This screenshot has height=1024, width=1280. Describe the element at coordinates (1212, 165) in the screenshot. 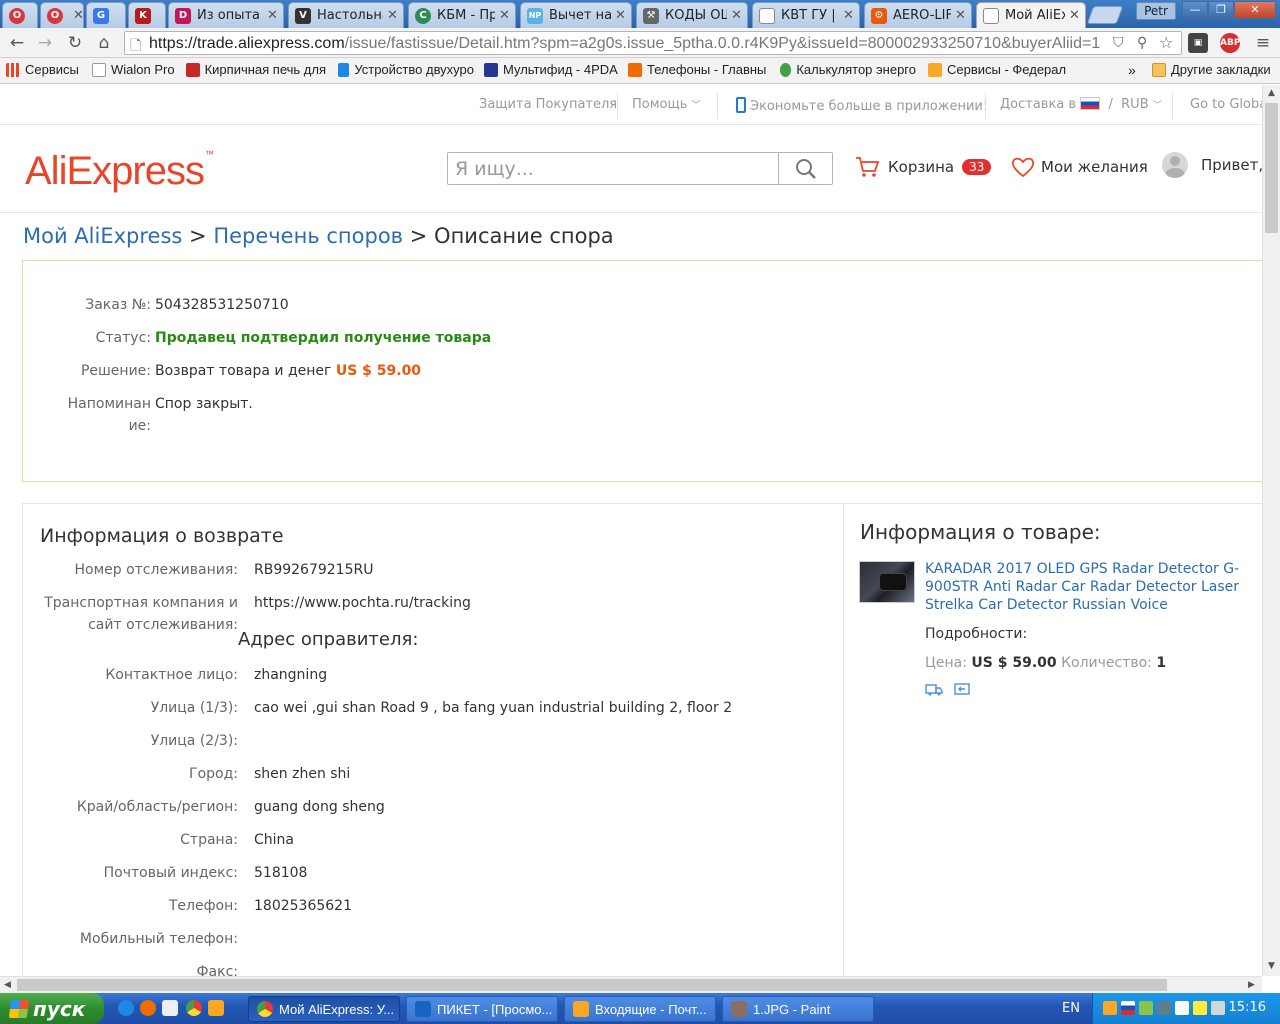

I see `account-menu: Привет,` at that location.